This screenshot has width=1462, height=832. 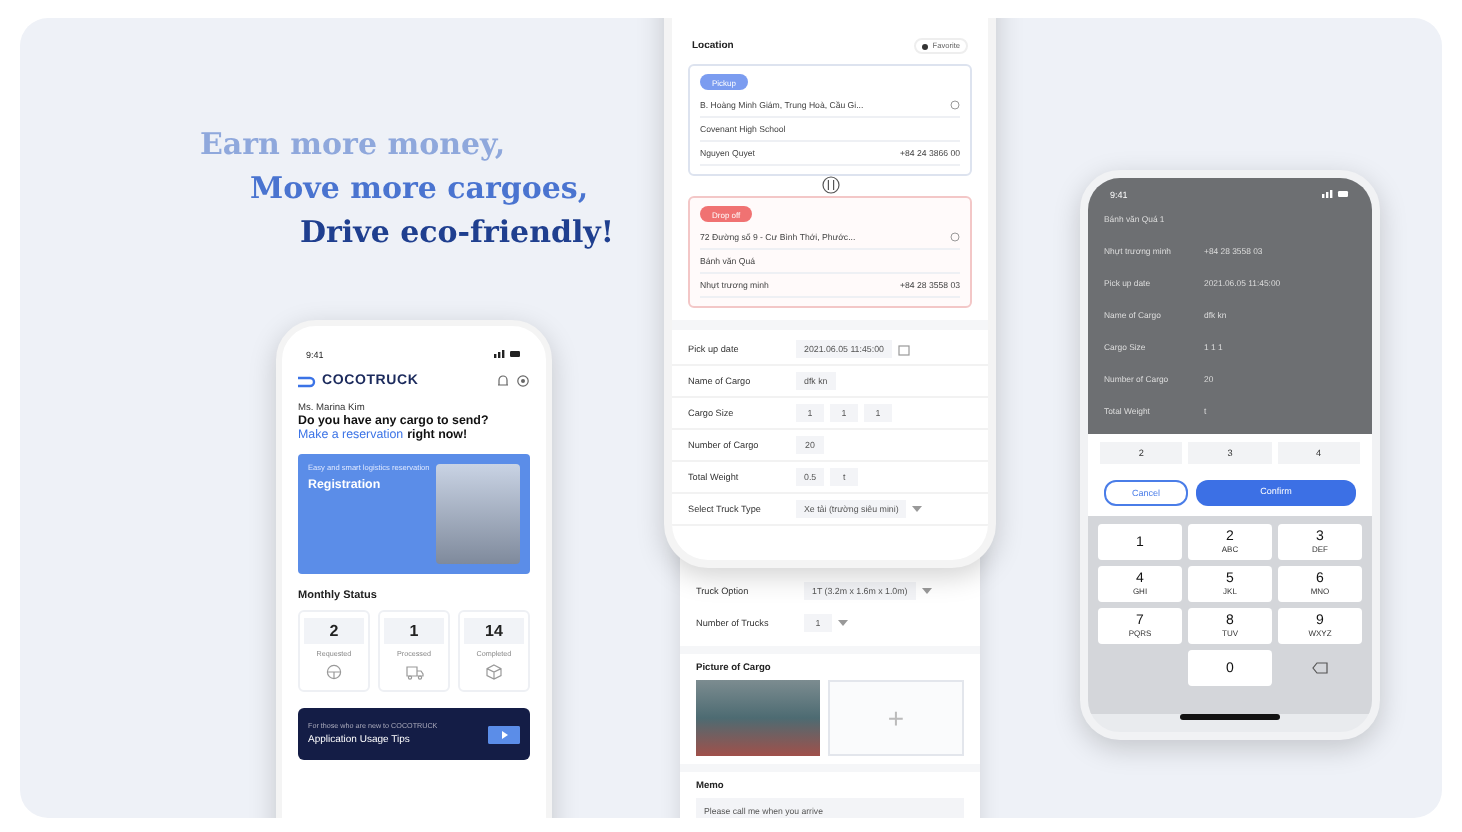 What do you see at coordinates (1230, 717) in the screenshot?
I see `home-indicator` at bounding box center [1230, 717].